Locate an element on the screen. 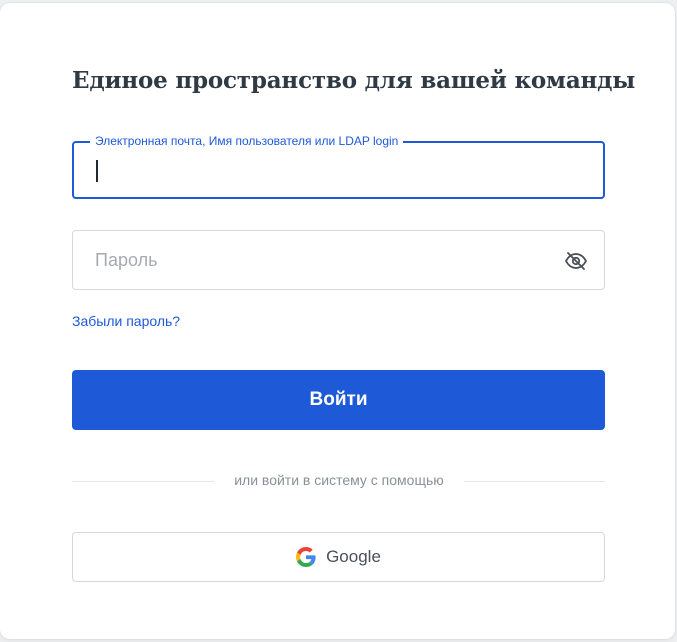 The width and height of the screenshot is (677, 642). page-title: Единое пространство для вашей команды is located at coordinates (354, 80).